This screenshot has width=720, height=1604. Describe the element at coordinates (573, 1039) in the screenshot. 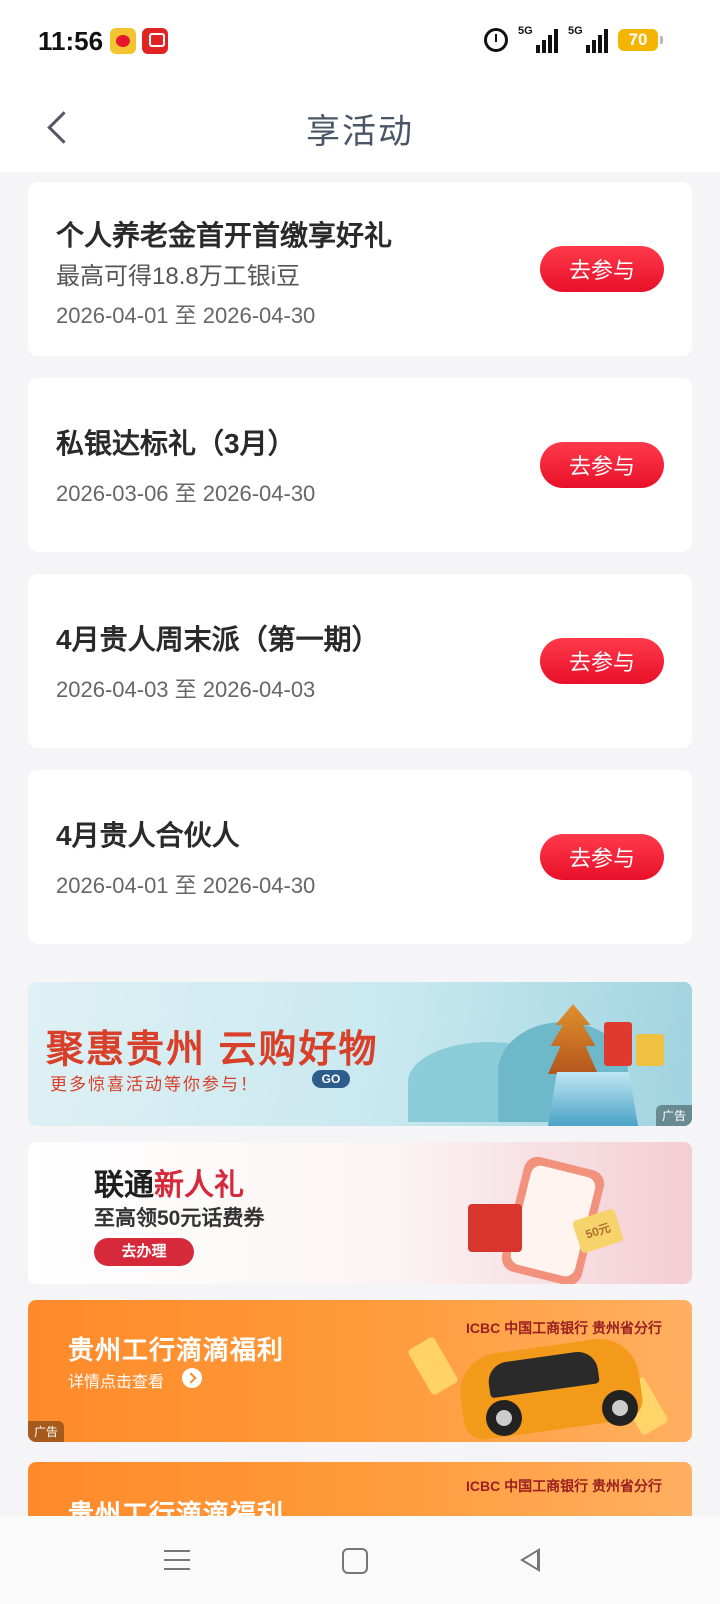

I see `pagoda-graphic` at that location.